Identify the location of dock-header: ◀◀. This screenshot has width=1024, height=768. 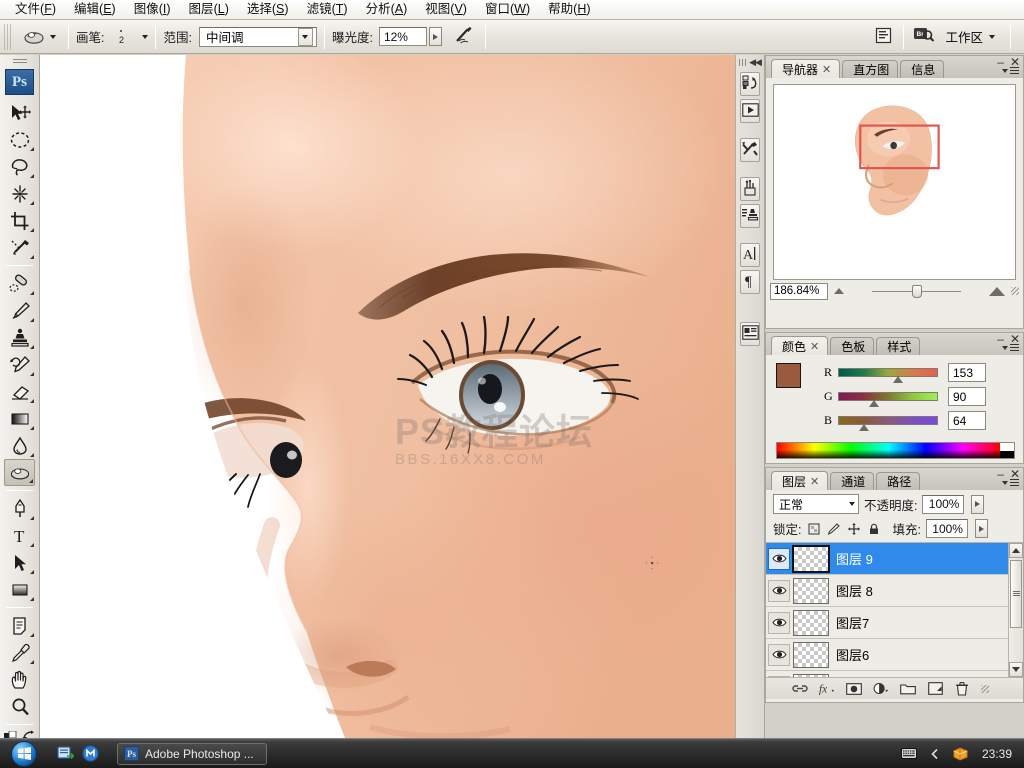
(750, 62).